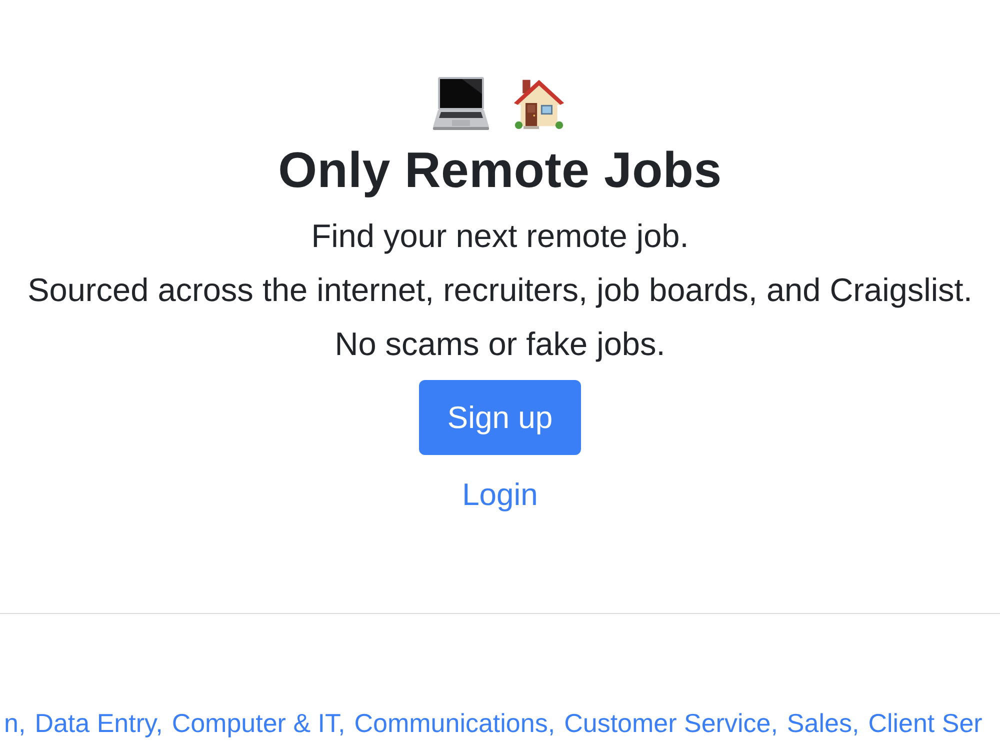 The height and width of the screenshot is (750, 1000). What do you see at coordinates (500, 417) in the screenshot?
I see `signup-button: Sign up` at bounding box center [500, 417].